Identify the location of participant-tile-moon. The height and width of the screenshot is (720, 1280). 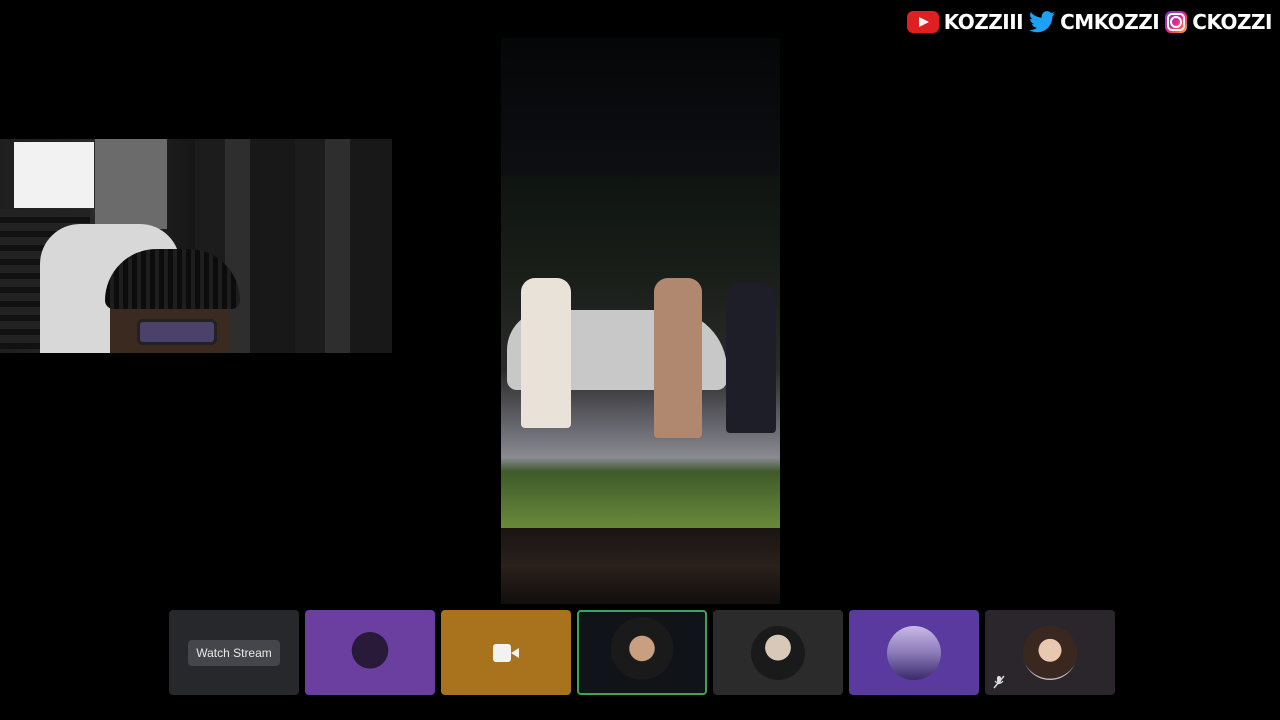
(914, 652).